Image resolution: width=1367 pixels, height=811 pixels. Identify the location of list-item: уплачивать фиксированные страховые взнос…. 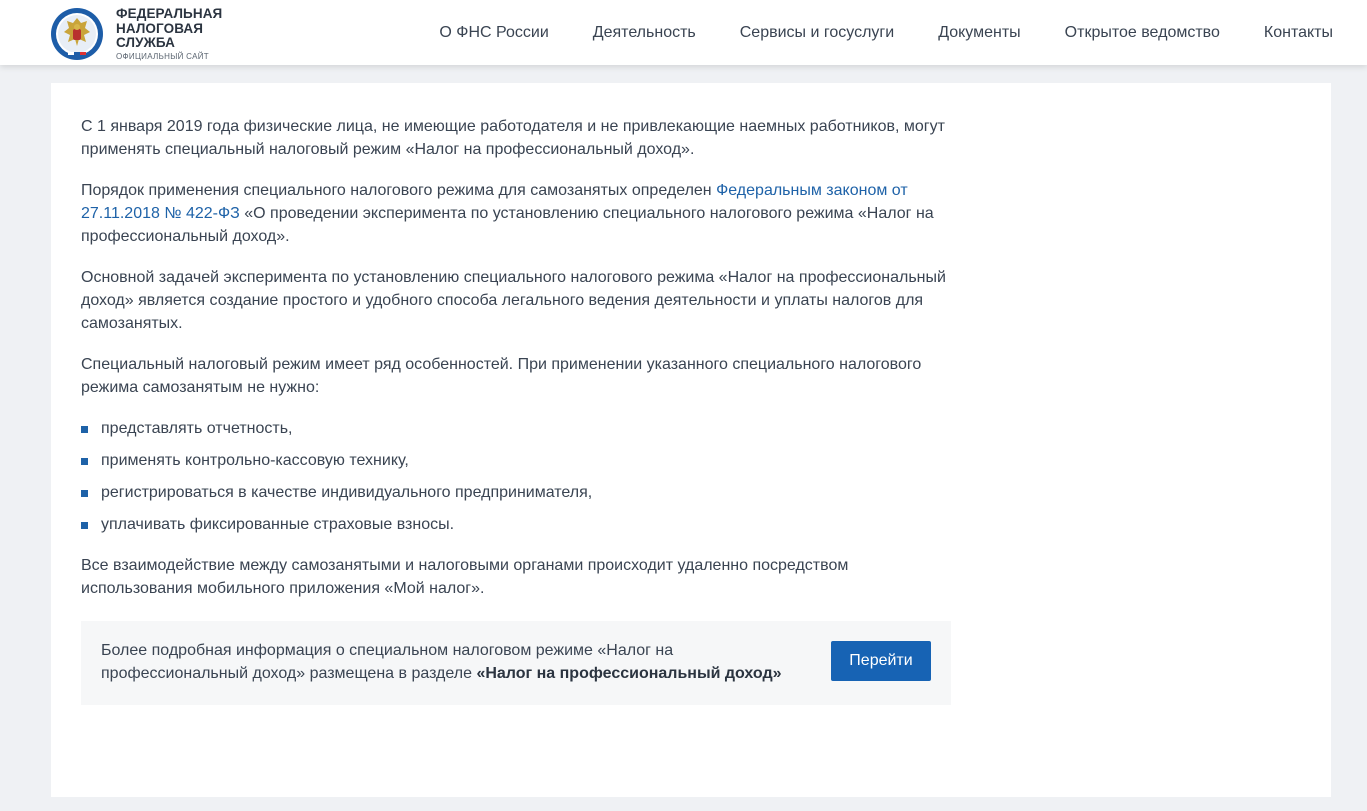
(516, 524).